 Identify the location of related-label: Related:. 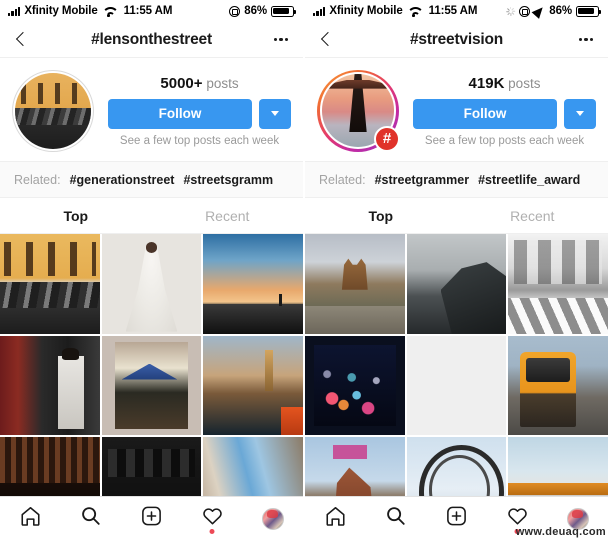
(37, 179).